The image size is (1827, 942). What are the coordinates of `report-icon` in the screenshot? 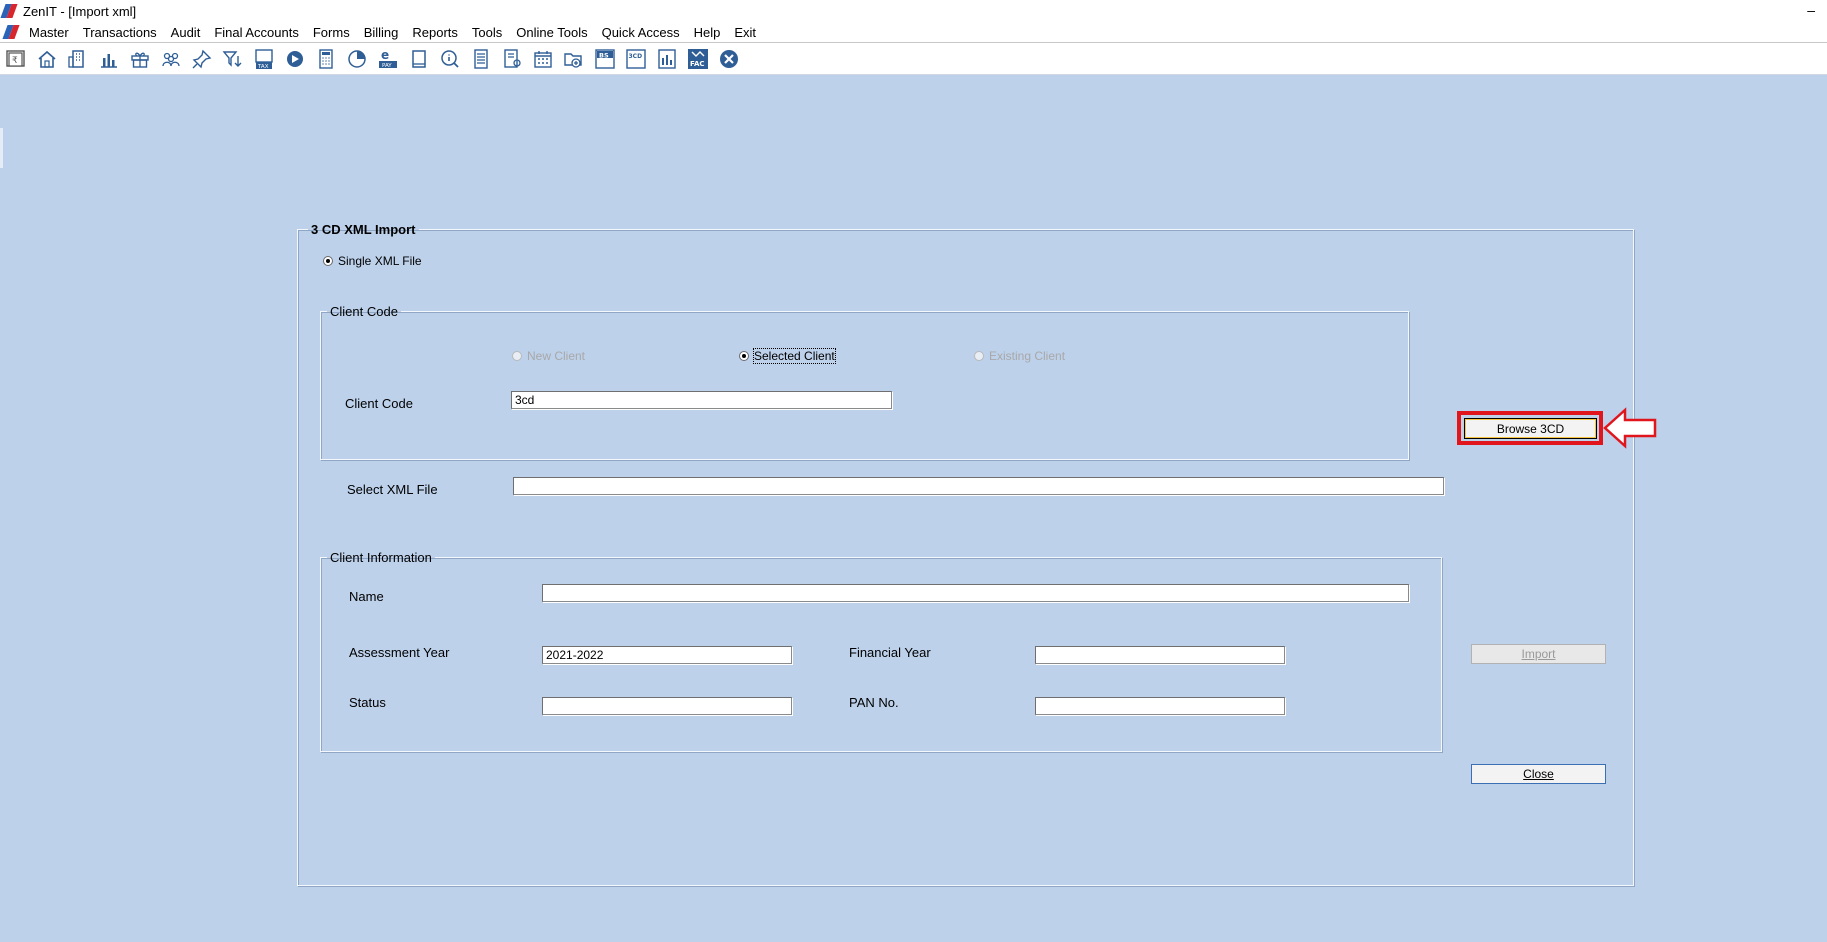 It's located at (667, 59).